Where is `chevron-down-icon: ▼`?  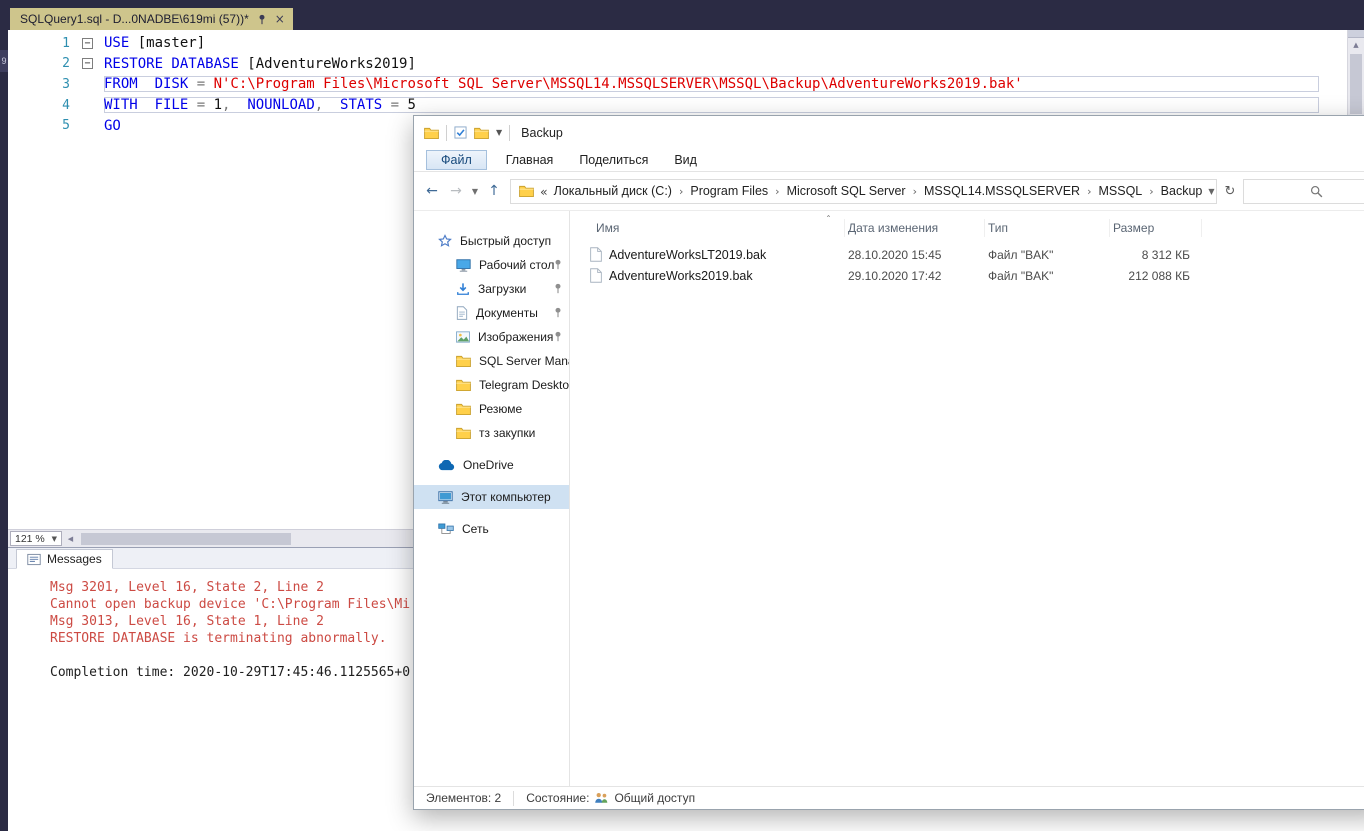
chevron-down-icon: ▼ is located at coordinates (54, 538).